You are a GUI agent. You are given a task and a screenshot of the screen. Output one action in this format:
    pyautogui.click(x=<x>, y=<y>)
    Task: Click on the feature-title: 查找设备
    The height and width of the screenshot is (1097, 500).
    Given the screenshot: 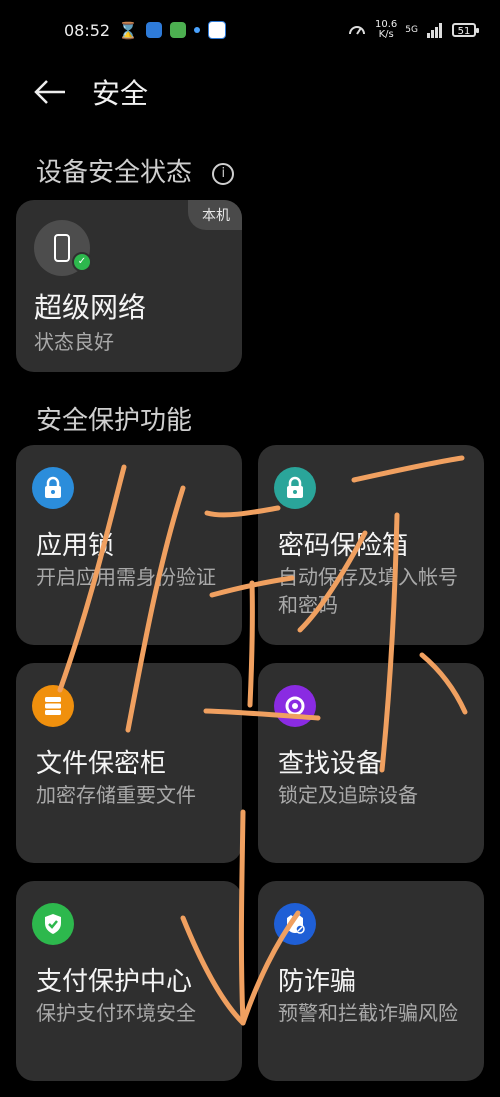 What is the action you would take?
    pyautogui.click(x=330, y=764)
    